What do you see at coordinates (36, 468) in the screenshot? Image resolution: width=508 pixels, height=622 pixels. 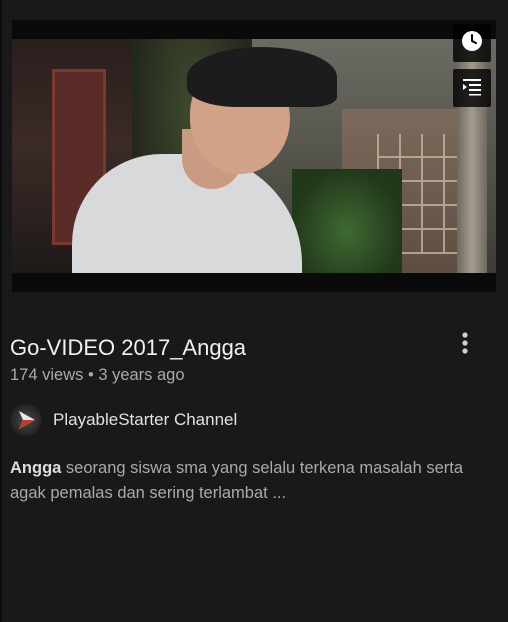 I see `description-highlight: Angga` at bounding box center [36, 468].